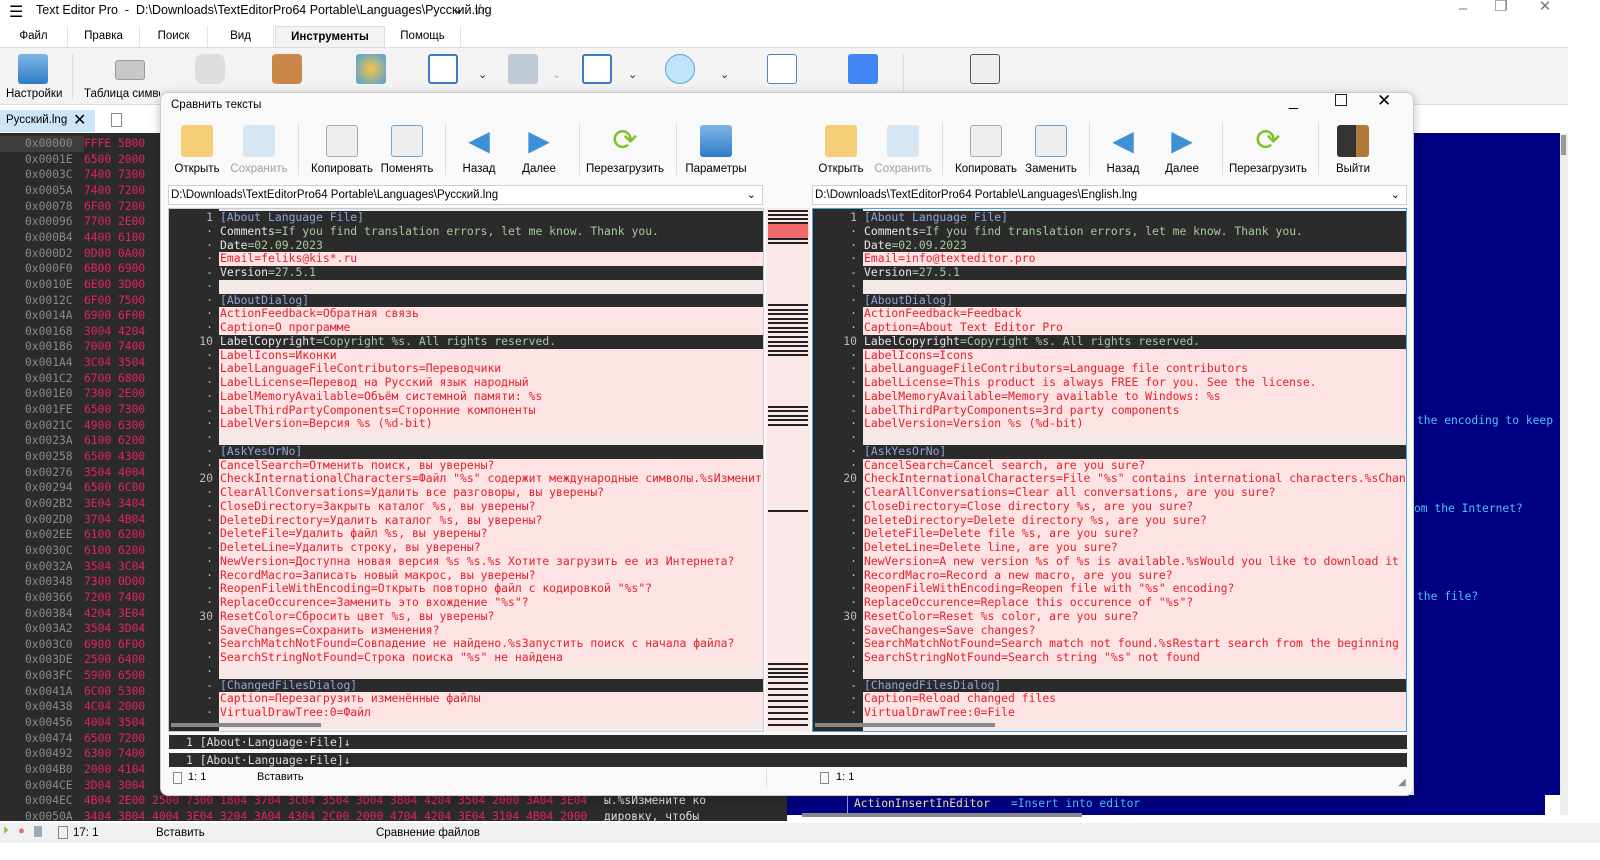 The width and height of the screenshot is (1600, 860). Describe the element at coordinates (1341, 100) in the screenshot. I see `maximize-button` at that location.